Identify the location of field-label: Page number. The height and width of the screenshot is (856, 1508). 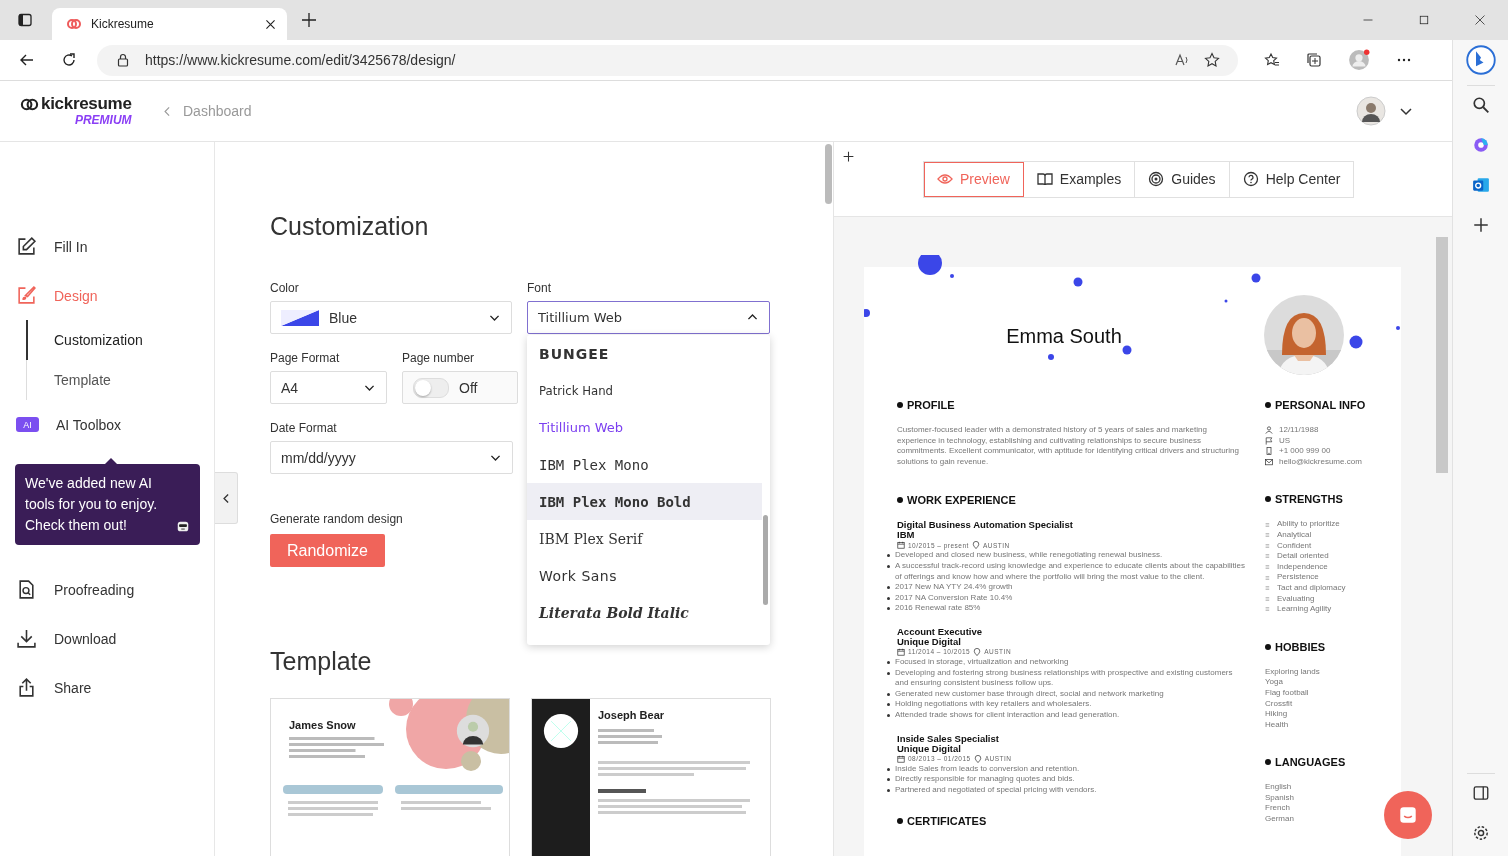
(439, 358).